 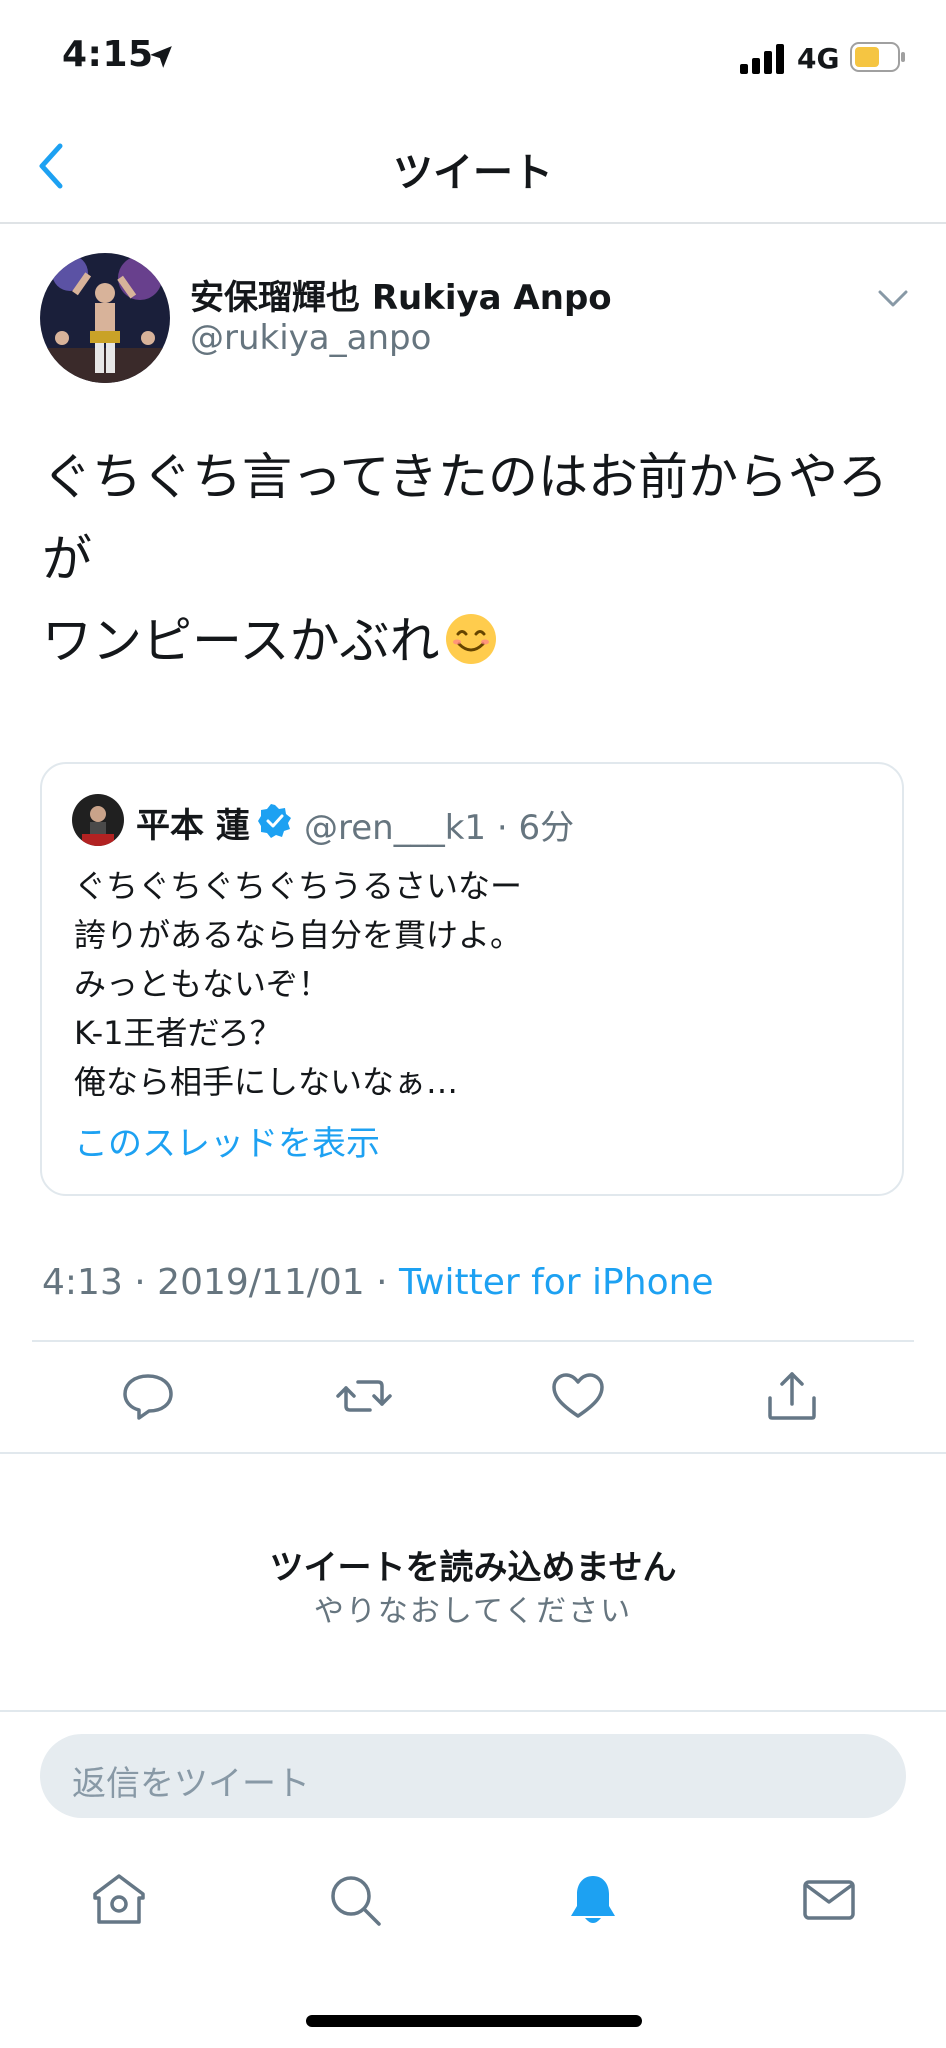 What do you see at coordinates (474, 2021) in the screenshot?
I see `home-indicator` at bounding box center [474, 2021].